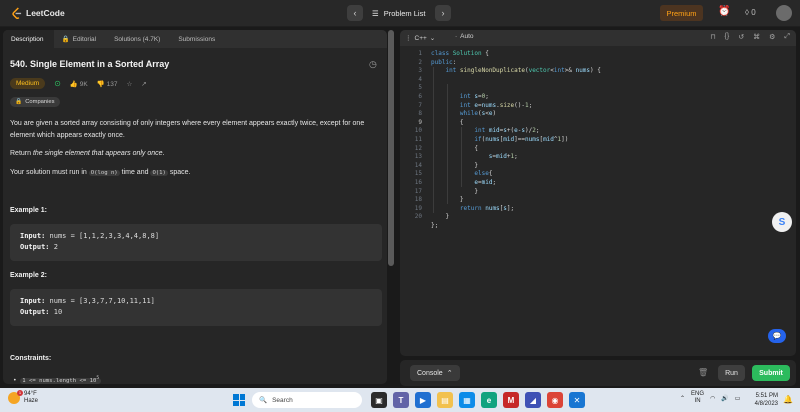 The image size is (800, 412). Describe the element at coordinates (444, 62) in the screenshot. I see `code-line: public:` at that location.